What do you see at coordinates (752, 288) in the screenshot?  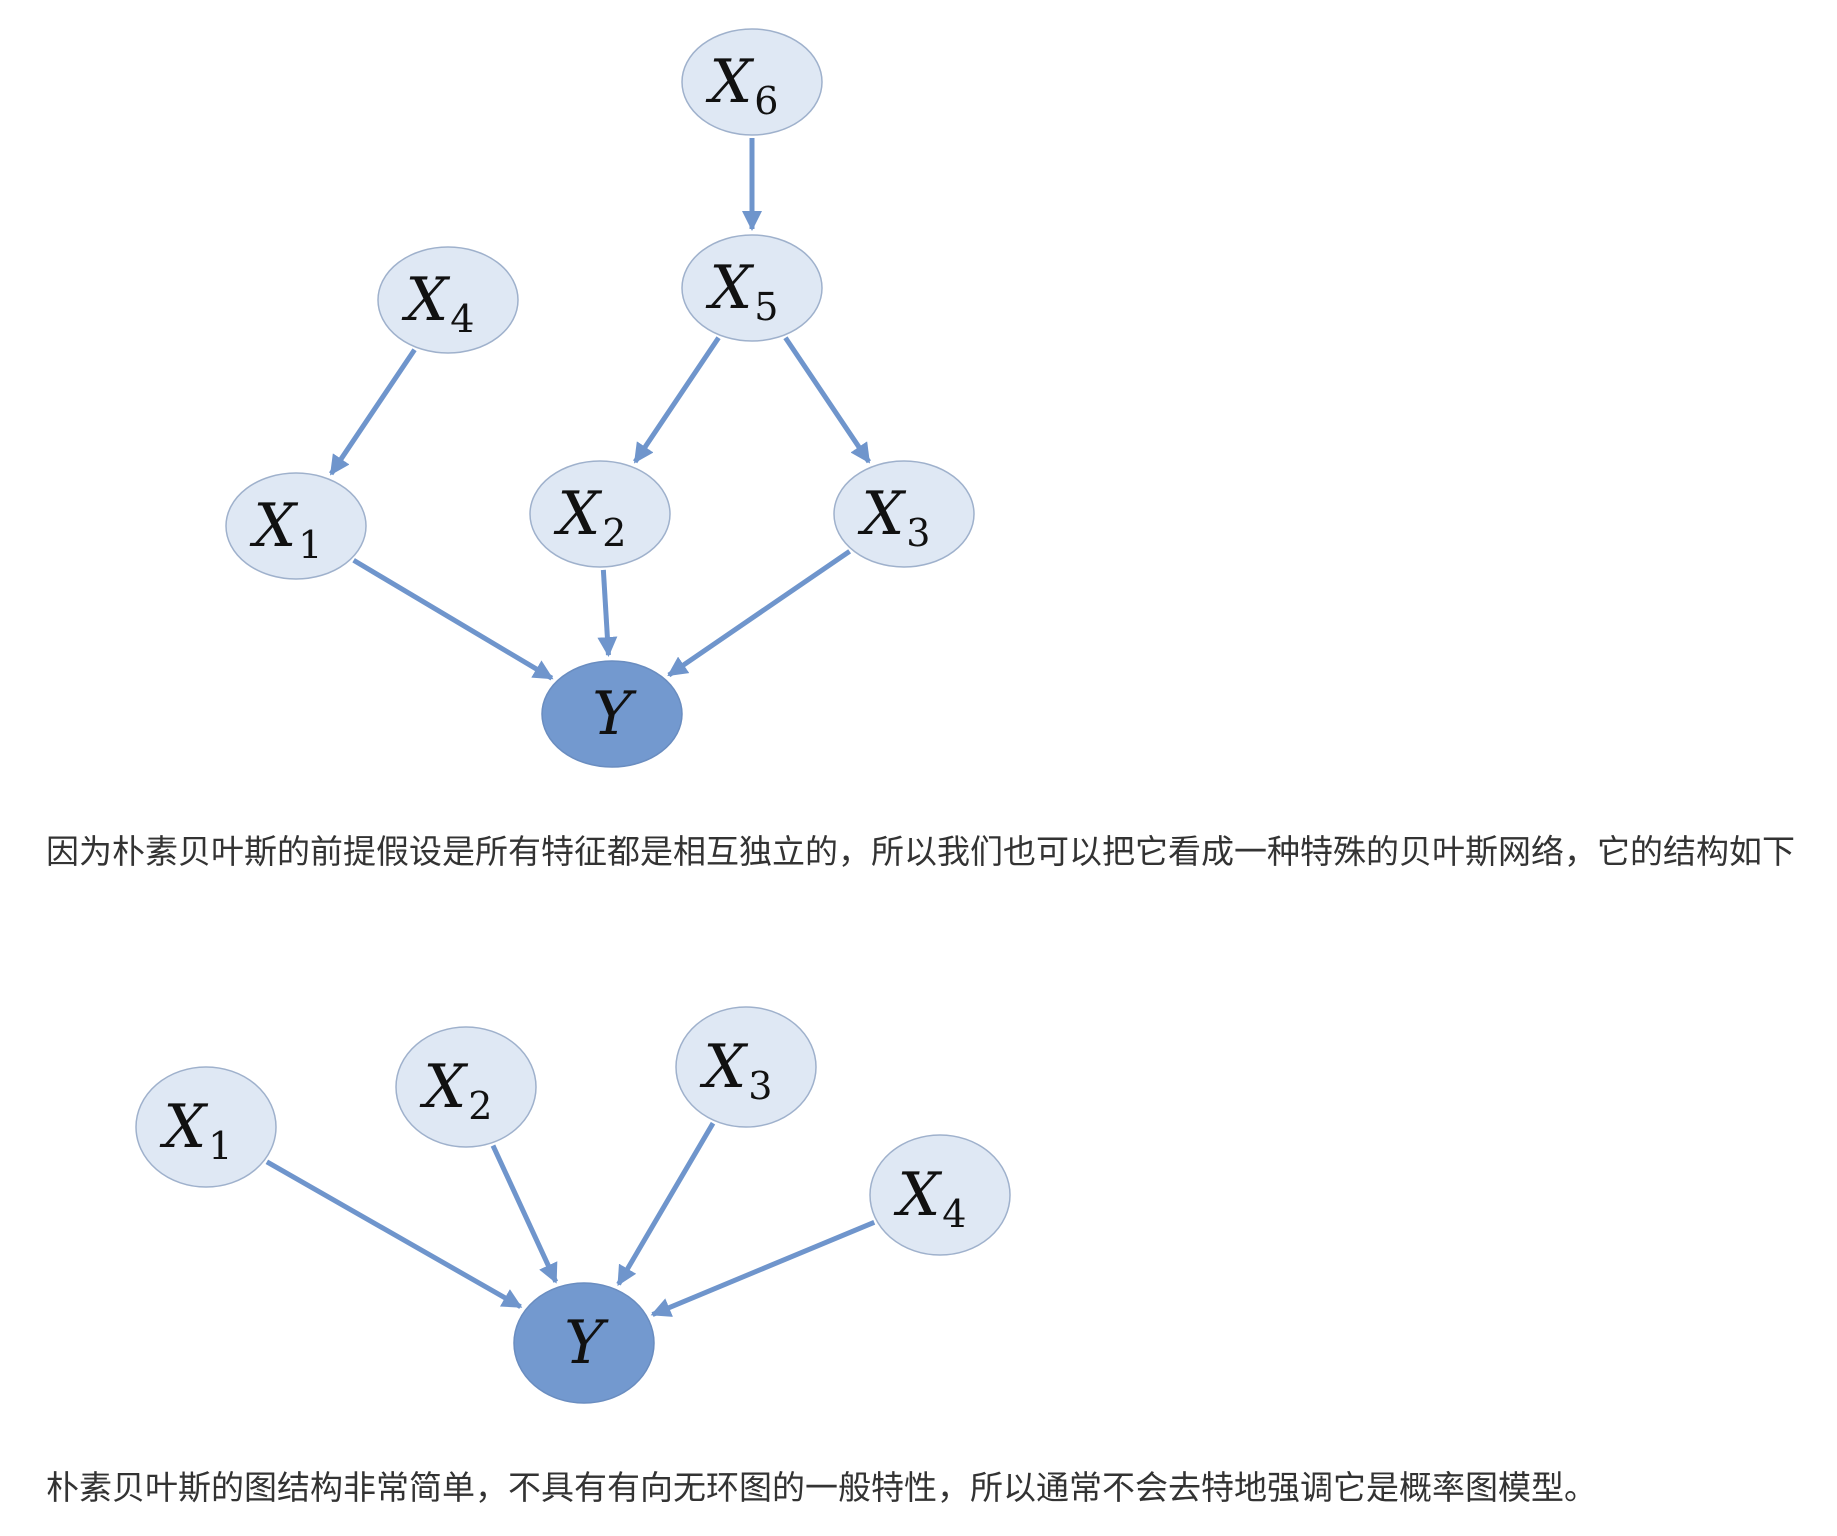 I see `node-x5: X5` at bounding box center [752, 288].